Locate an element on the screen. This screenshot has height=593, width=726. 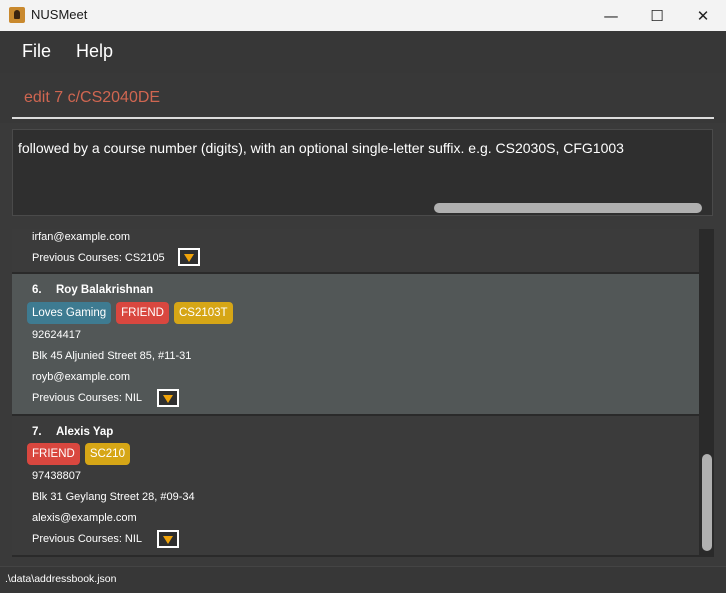
person-phone: 97438807 is located at coordinates (56, 476).